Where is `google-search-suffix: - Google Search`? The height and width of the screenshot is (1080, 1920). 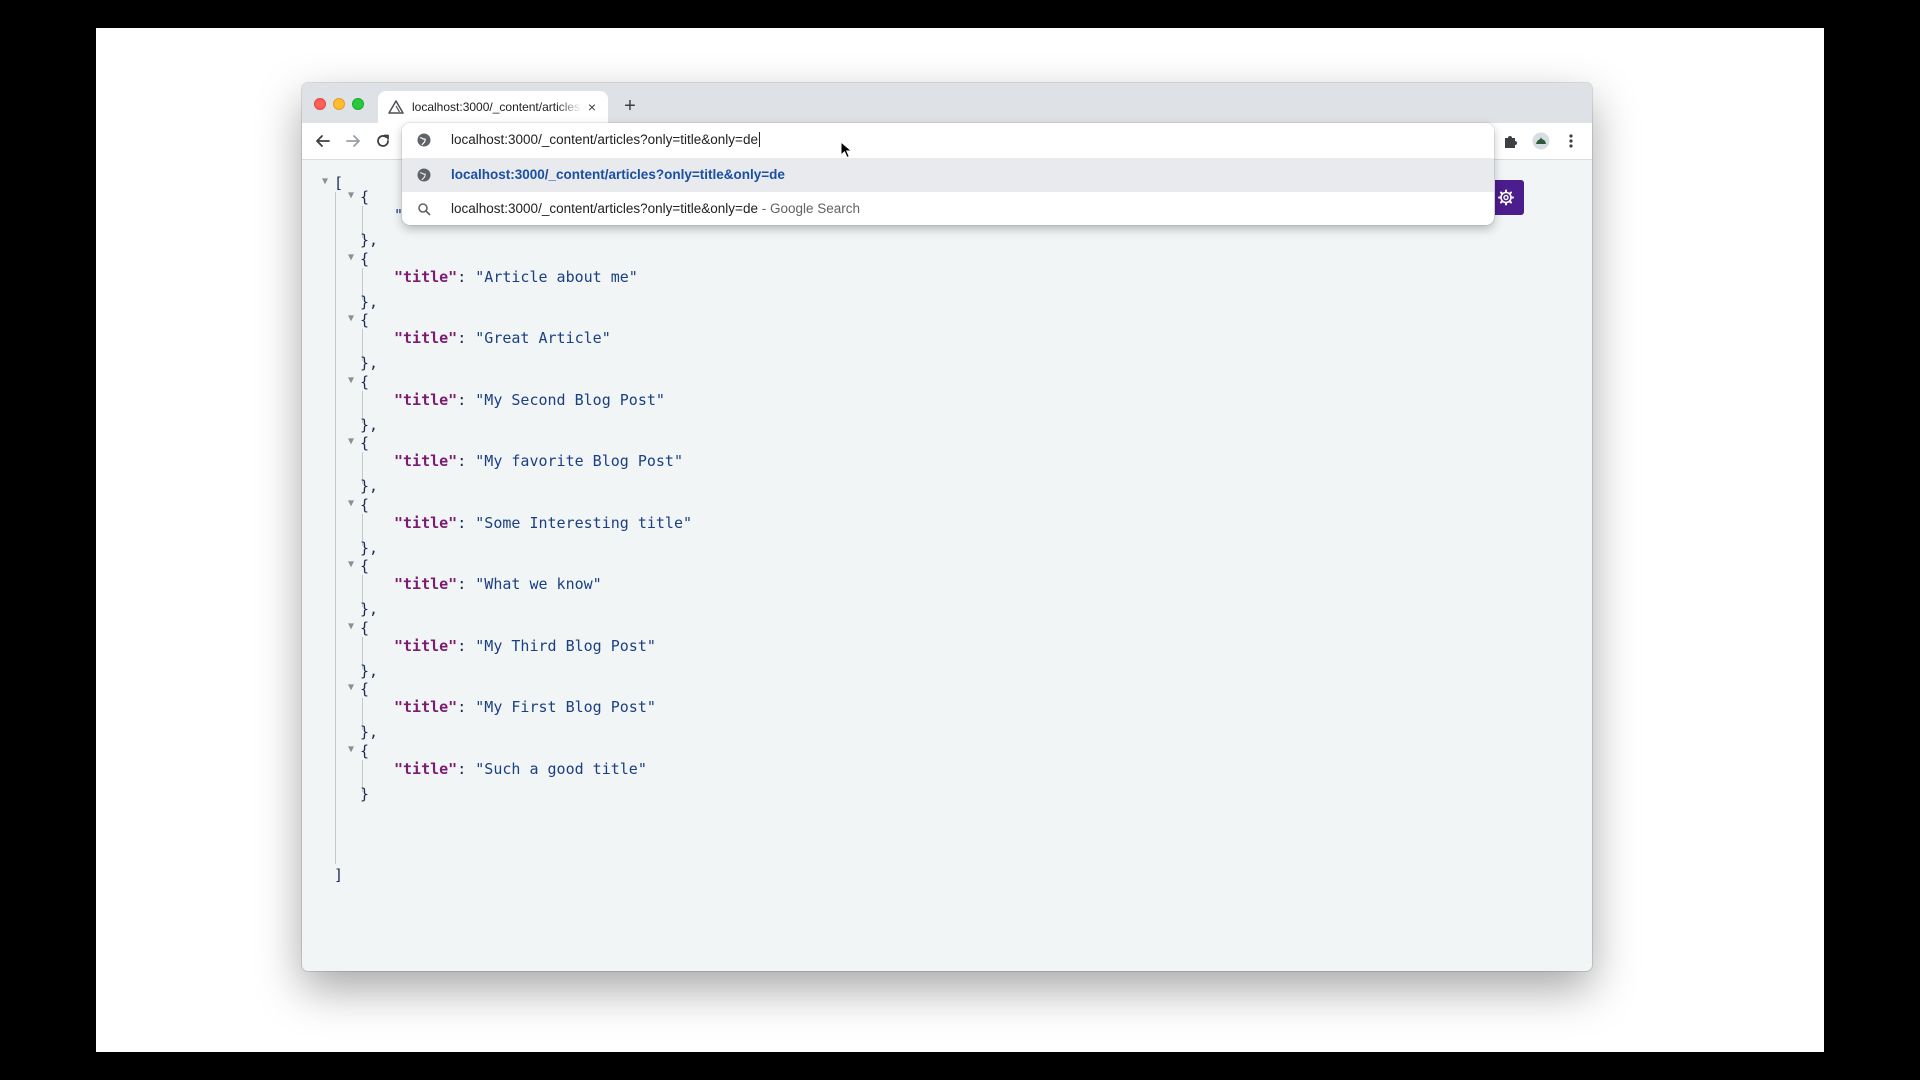 google-search-suffix: - Google Search is located at coordinates (809, 208).